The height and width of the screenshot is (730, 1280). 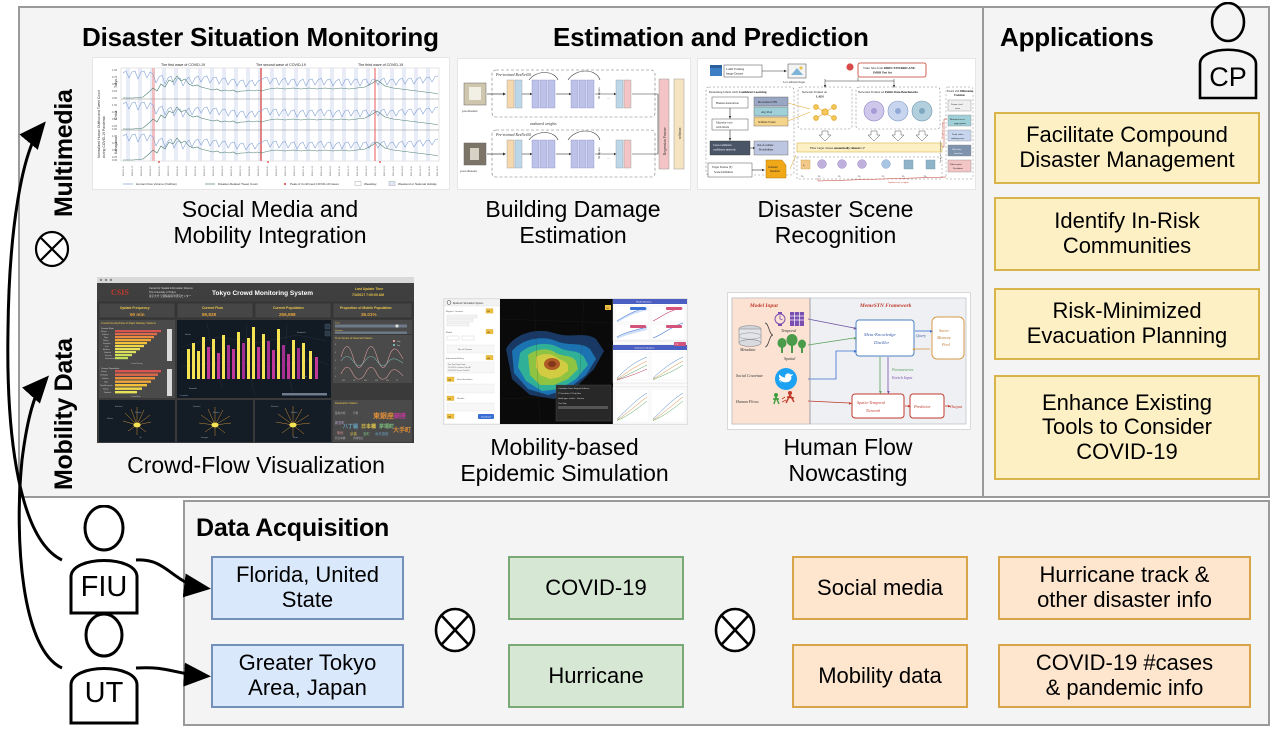 What do you see at coordinates (115, 129) in the screenshot?
I see `svg-text: 0.00` at bounding box center [115, 129].